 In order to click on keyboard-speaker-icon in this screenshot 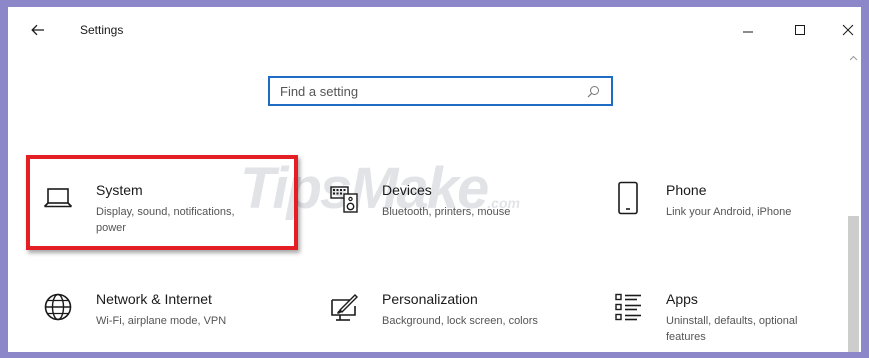, I will do `click(344, 198)`.